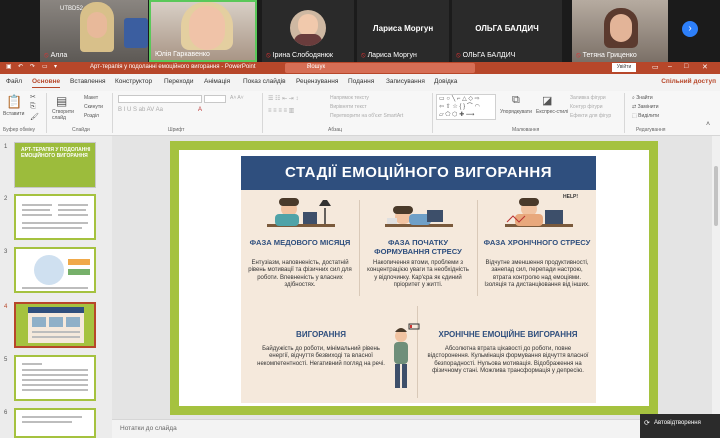 The height and width of the screenshot is (438, 720). Describe the element at coordinates (308, 31) in the screenshot. I see `participant-tile: ⦸ Ірина Слободянюк` at that location.